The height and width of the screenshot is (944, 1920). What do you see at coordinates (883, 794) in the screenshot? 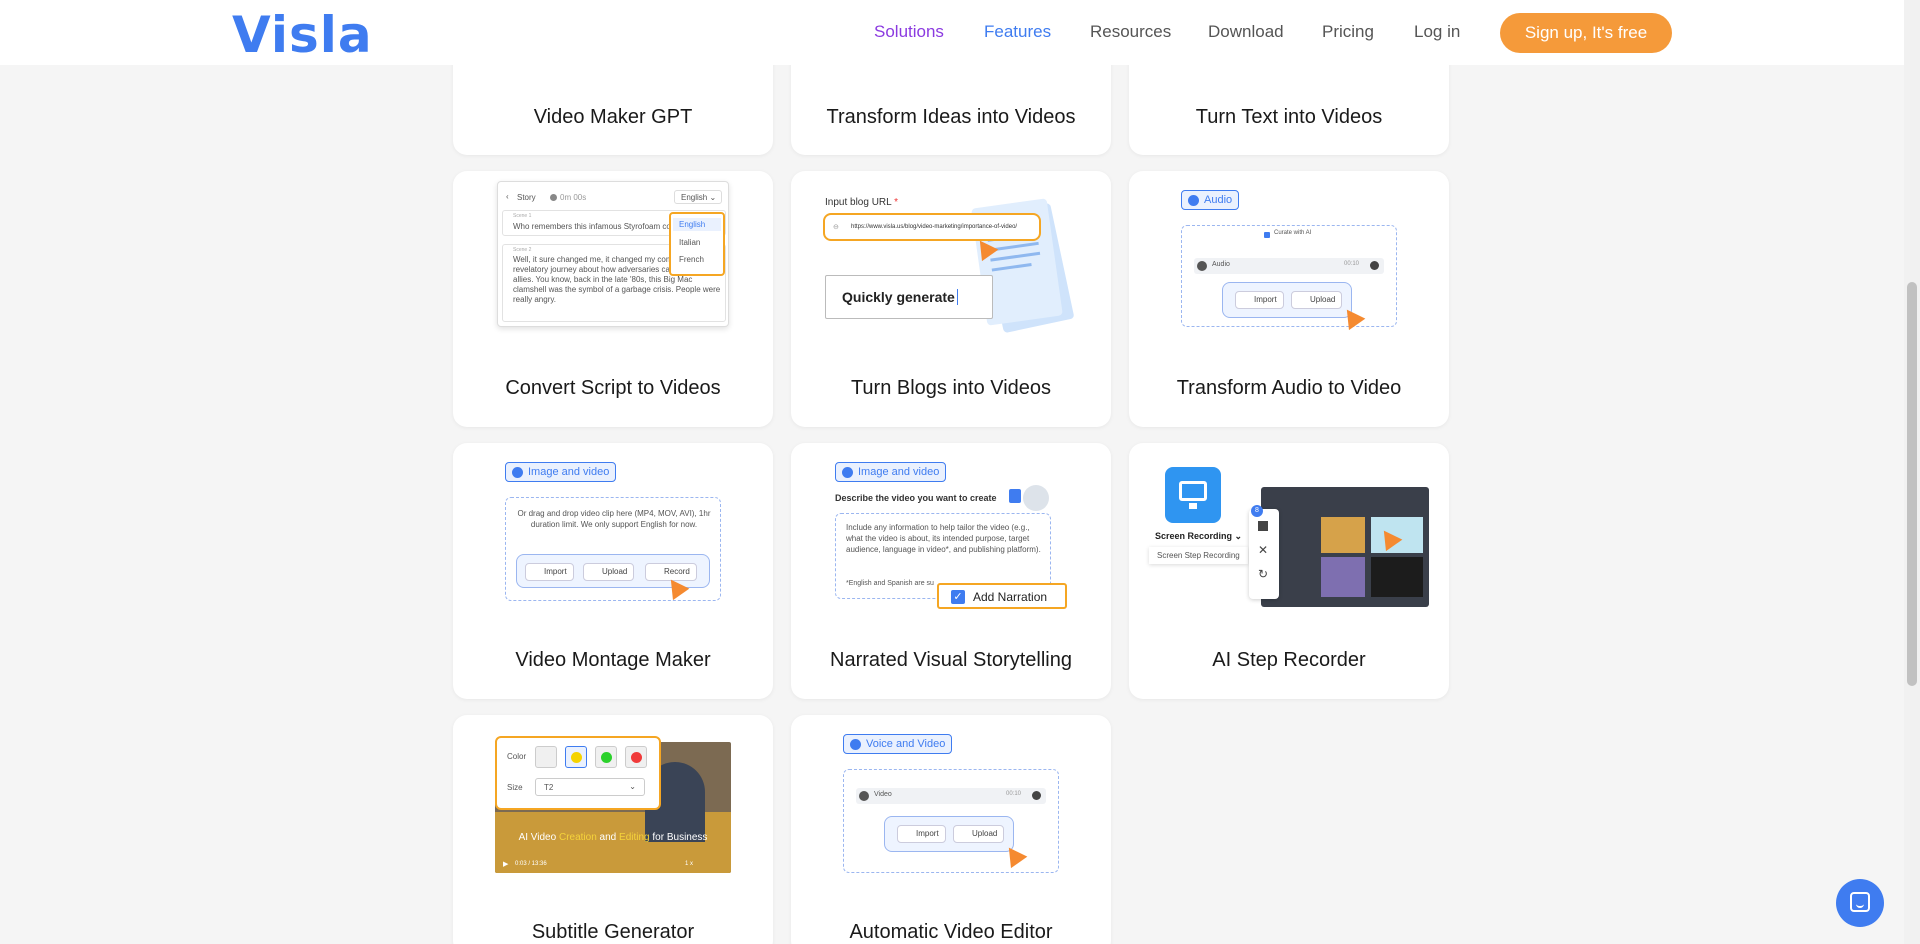
I see `video-track-label: Video` at bounding box center [883, 794].